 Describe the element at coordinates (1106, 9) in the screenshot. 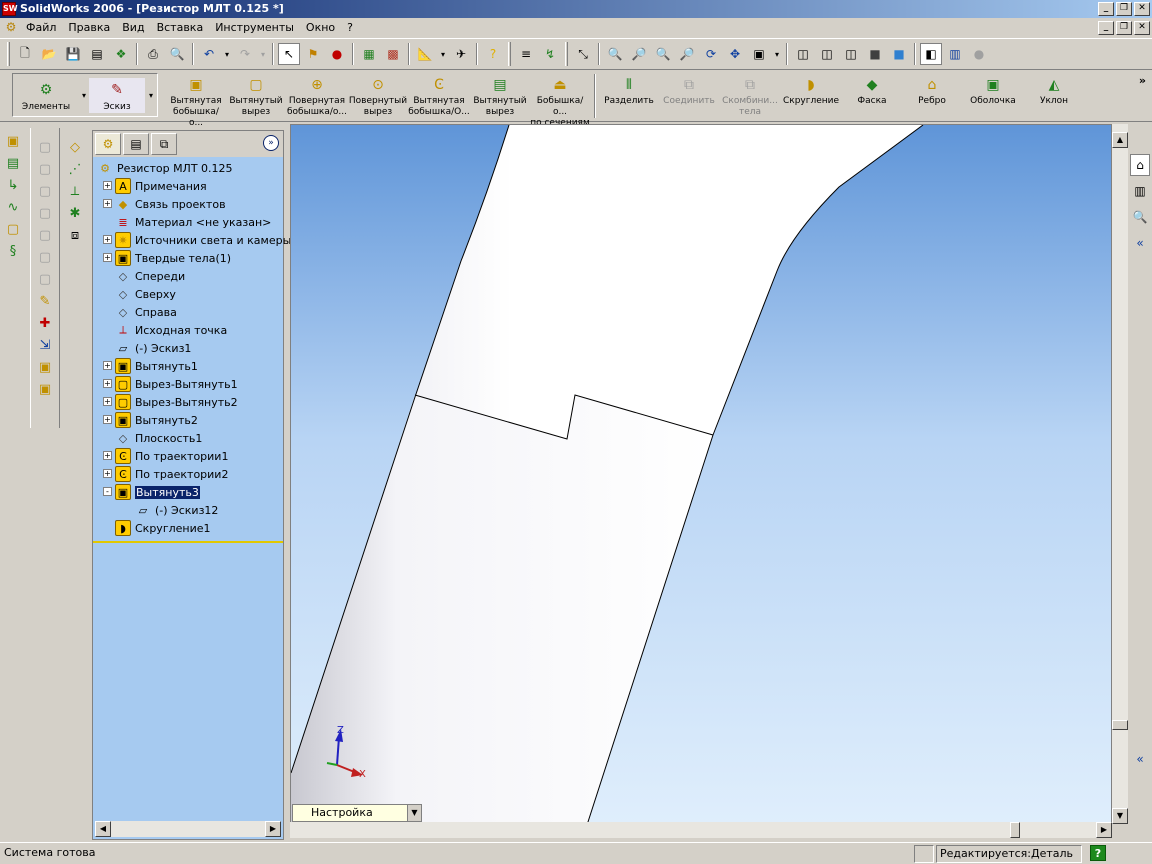

I see `minimize-button: _` at that location.